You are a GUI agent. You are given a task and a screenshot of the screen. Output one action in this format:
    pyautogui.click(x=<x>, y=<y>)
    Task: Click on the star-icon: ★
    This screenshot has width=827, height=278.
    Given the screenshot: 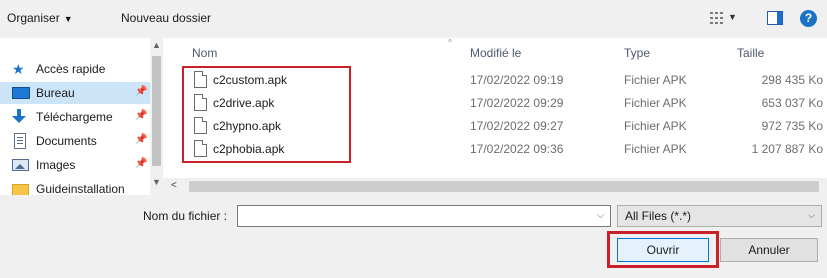 What is the action you would take?
    pyautogui.click(x=18, y=69)
    